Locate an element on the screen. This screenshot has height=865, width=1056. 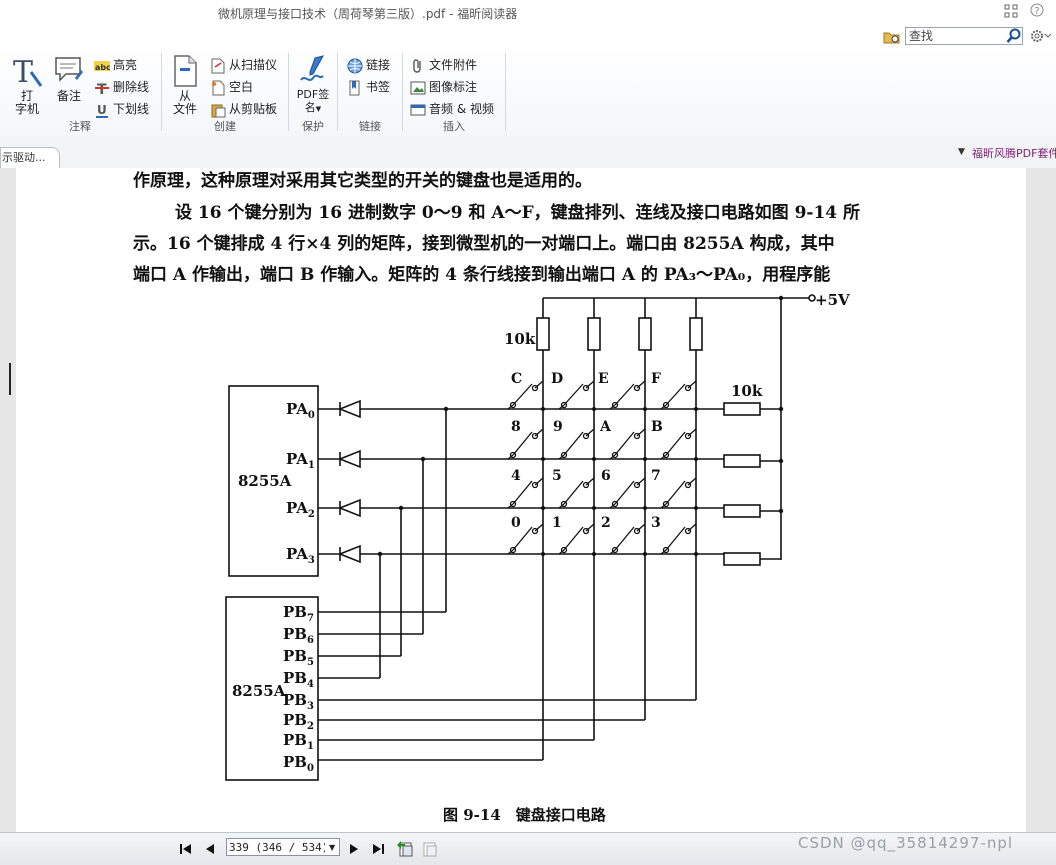
audio-video-button: 音频 & 视频 is located at coordinates (452, 109).